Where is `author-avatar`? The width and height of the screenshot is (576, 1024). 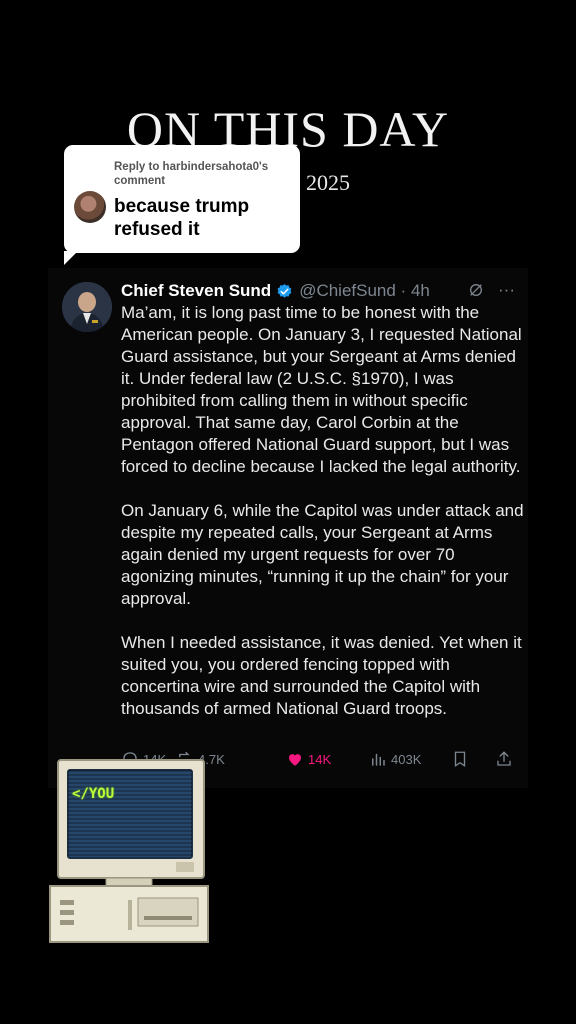 author-avatar is located at coordinates (87, 307).